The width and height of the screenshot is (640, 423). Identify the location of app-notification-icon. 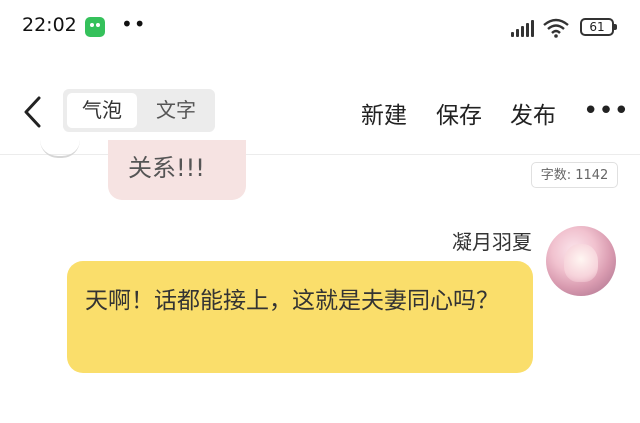
(95, 27).